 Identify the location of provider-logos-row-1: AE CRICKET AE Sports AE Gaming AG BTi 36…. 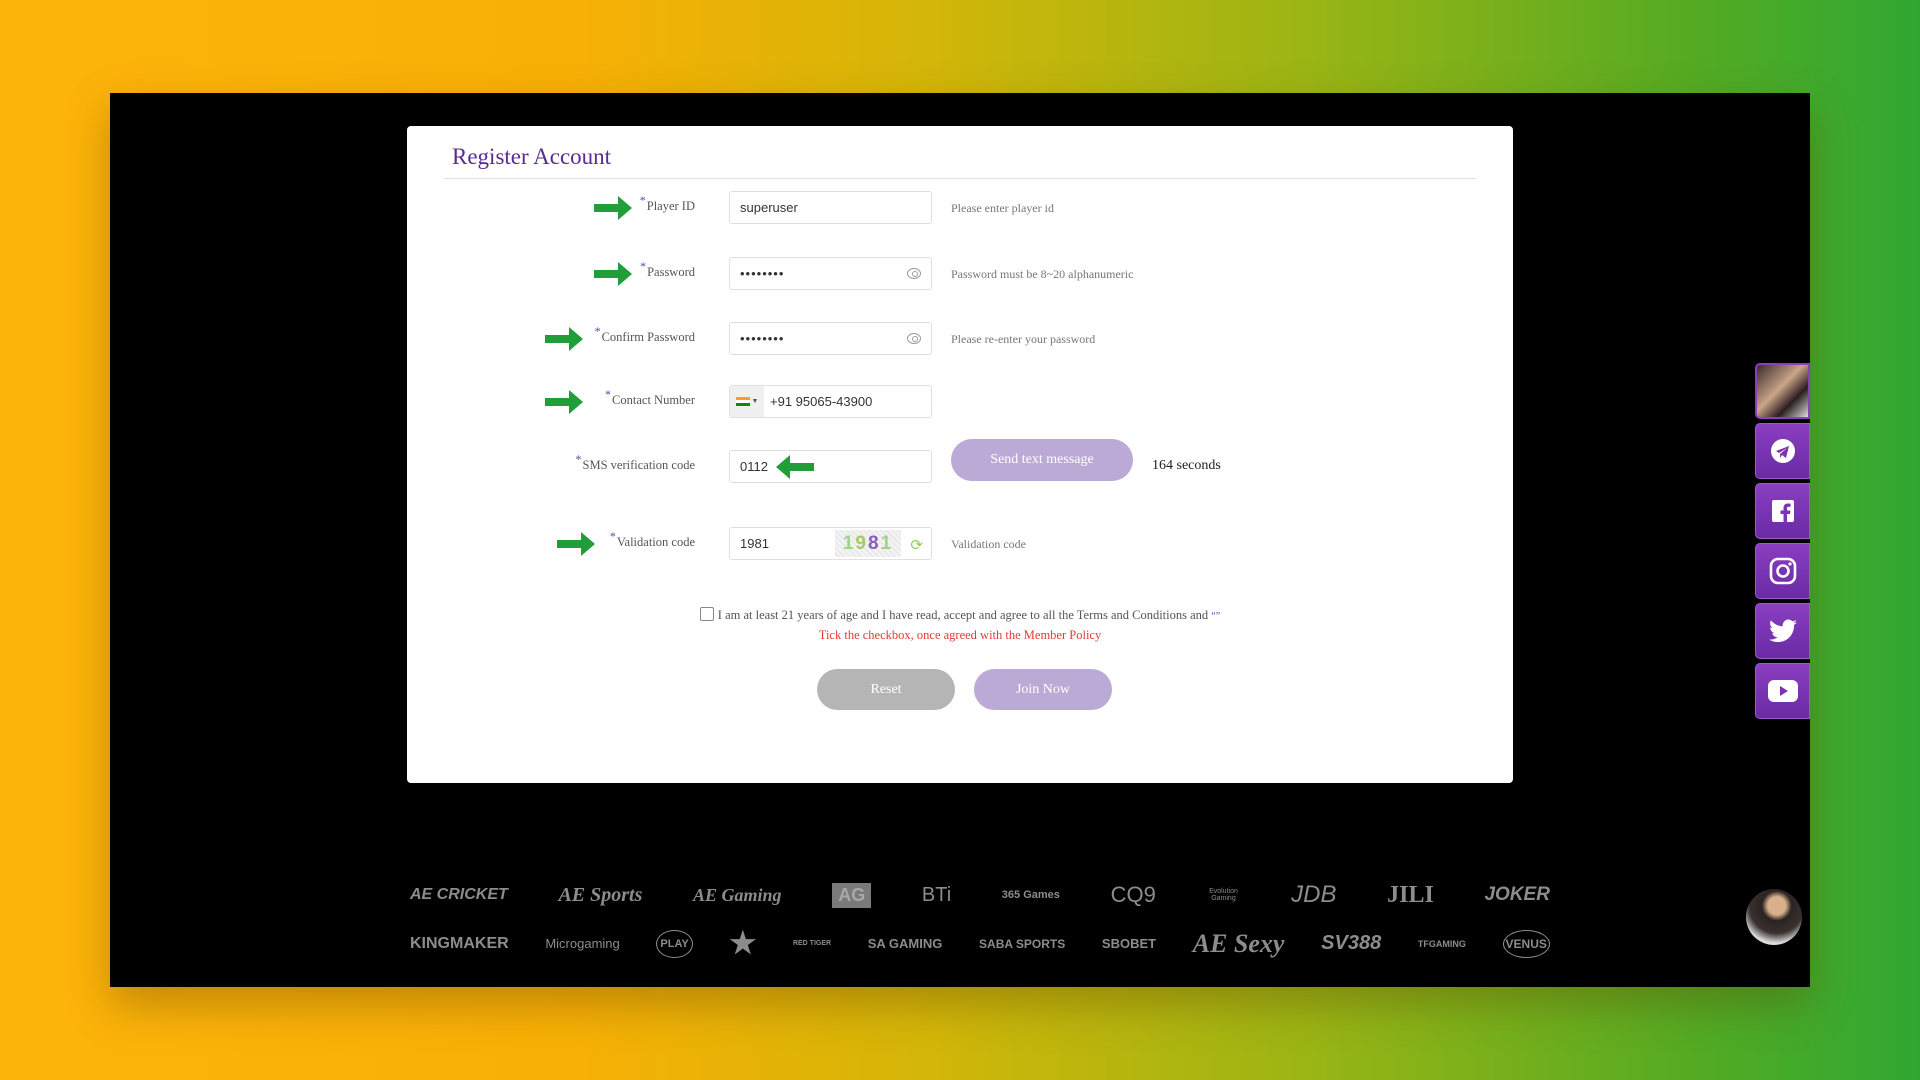
(980, 895).